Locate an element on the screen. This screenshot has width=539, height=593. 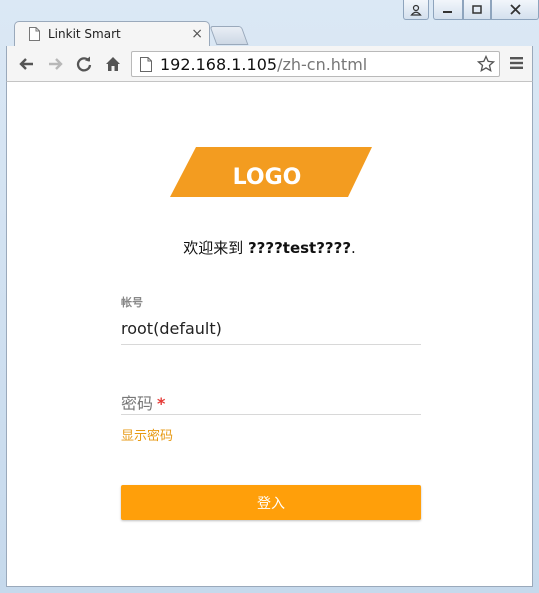
welcome-prefix: 欢迎来到 is located at coordinates (215, 248).